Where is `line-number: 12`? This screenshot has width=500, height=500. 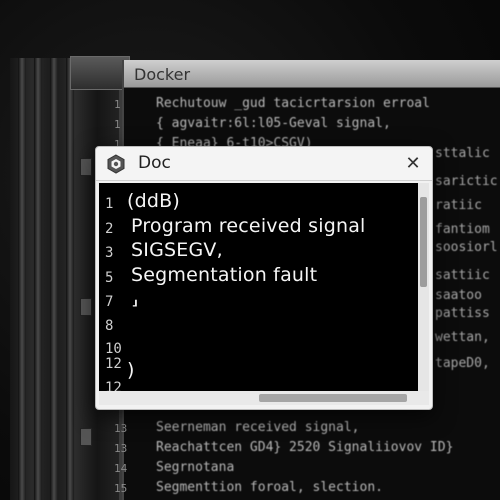 line-number: 12 is located at coordinates (113, 364).